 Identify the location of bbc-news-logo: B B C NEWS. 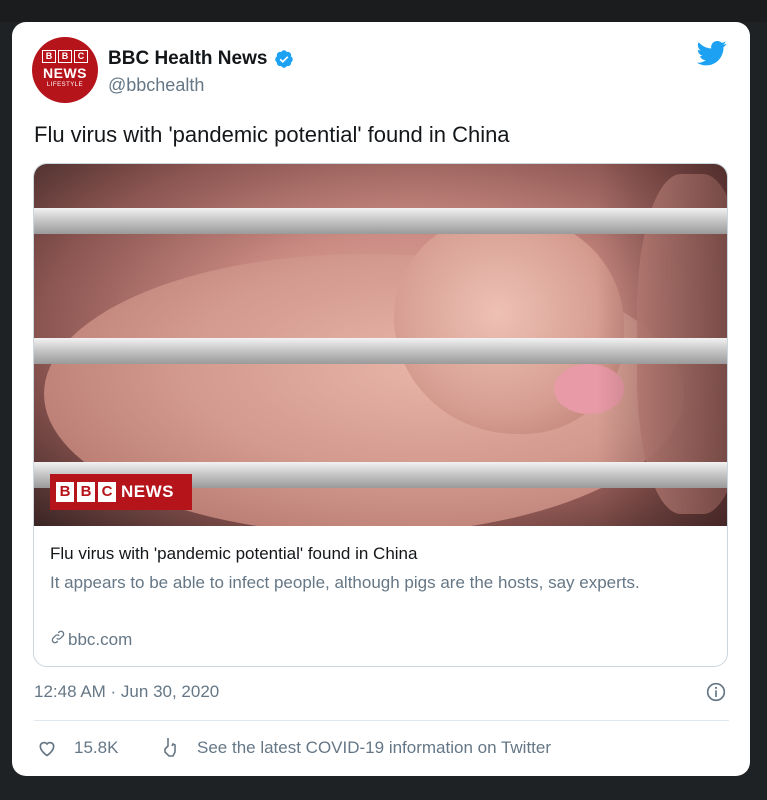
(121, 492).